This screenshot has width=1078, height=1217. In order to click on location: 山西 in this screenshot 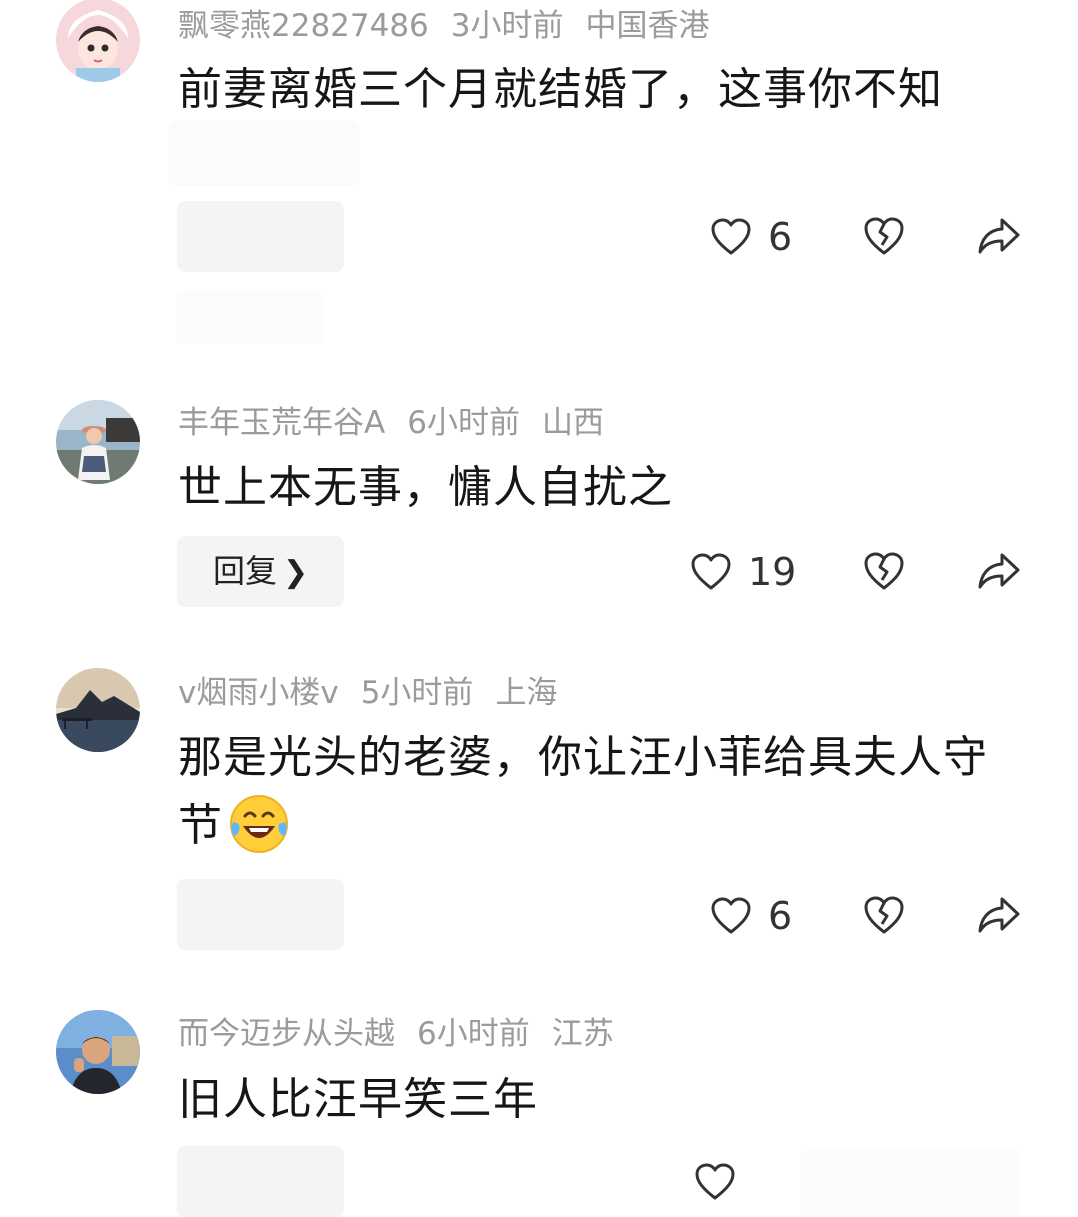, I will do `click(572, 423)`.